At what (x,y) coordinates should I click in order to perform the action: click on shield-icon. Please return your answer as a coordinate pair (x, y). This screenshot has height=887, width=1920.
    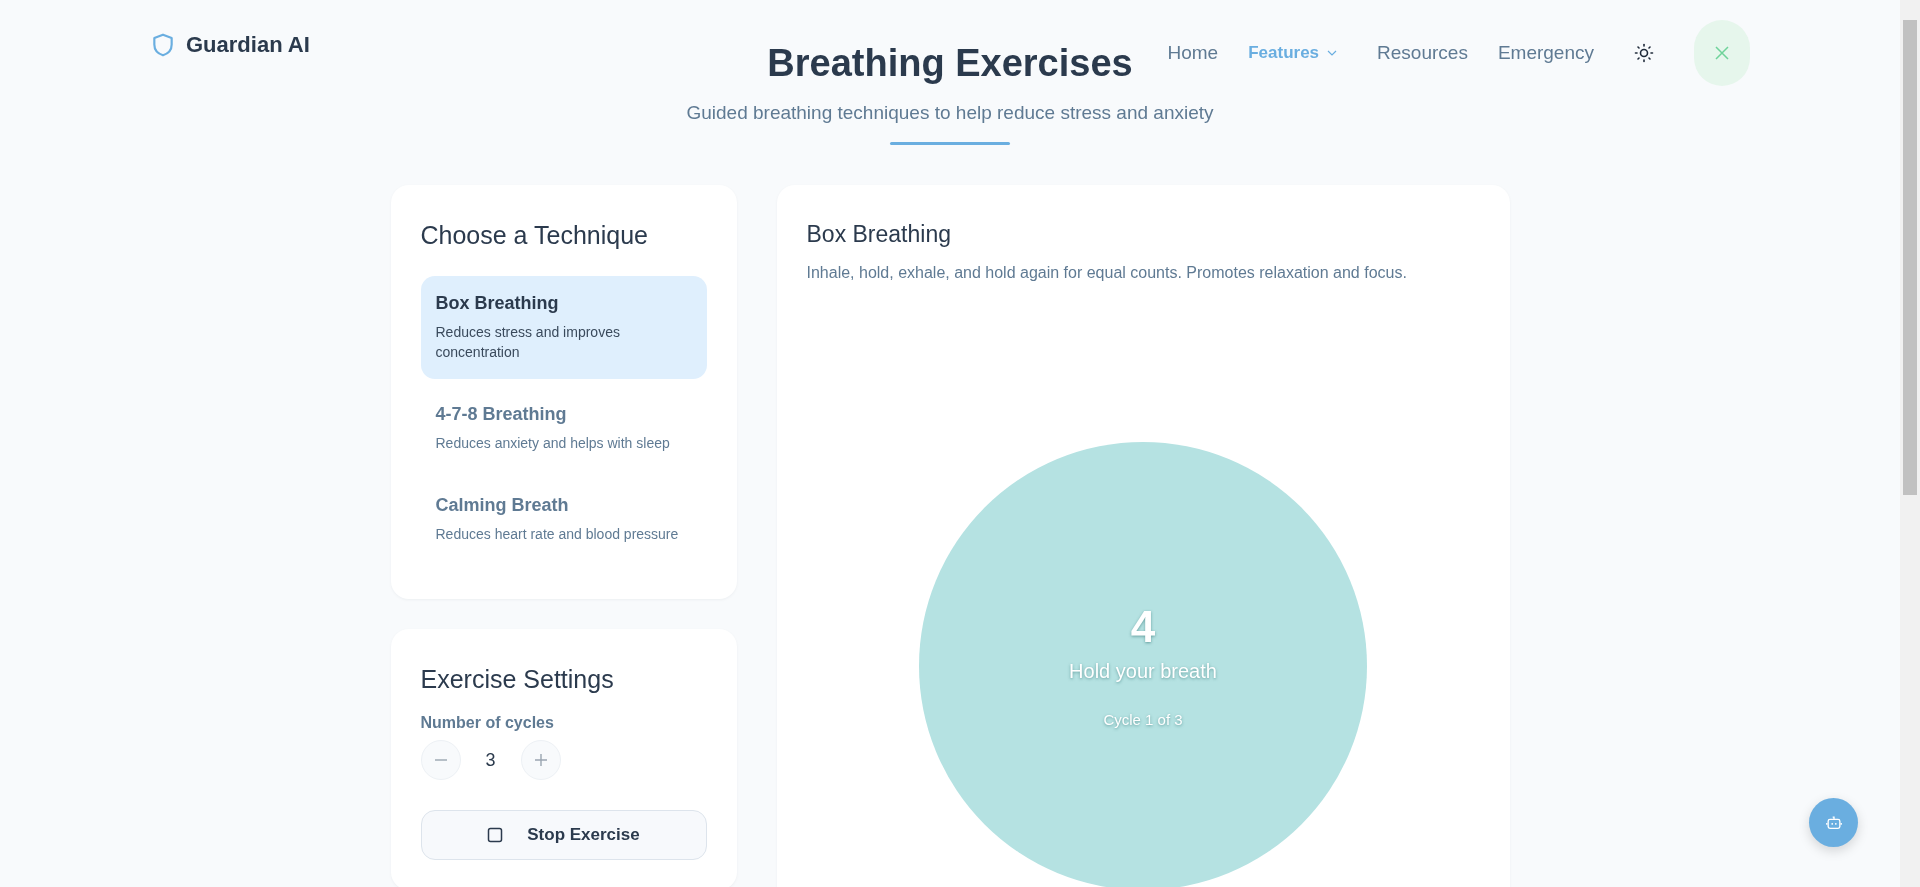
    Looking at the image, I should click on (163, 45).